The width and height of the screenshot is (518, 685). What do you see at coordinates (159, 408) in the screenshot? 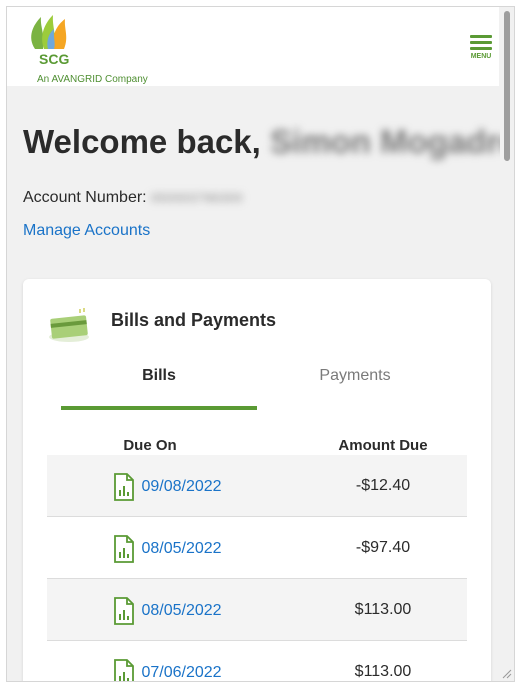
I see `active-tab-indicator` at bounding box center [159, 408].